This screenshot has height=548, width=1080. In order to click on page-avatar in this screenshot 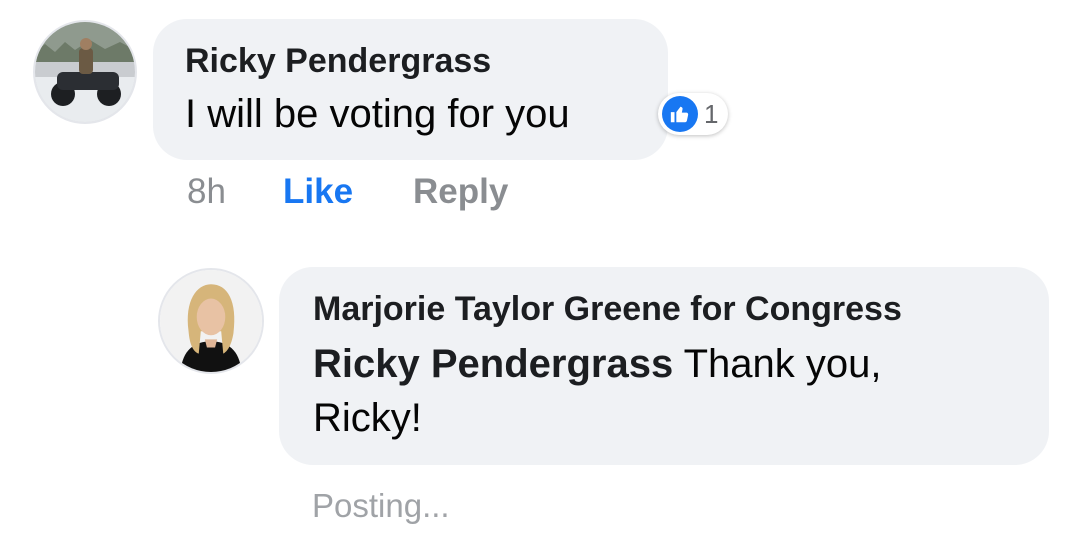, I will do `click(211, 321)`.